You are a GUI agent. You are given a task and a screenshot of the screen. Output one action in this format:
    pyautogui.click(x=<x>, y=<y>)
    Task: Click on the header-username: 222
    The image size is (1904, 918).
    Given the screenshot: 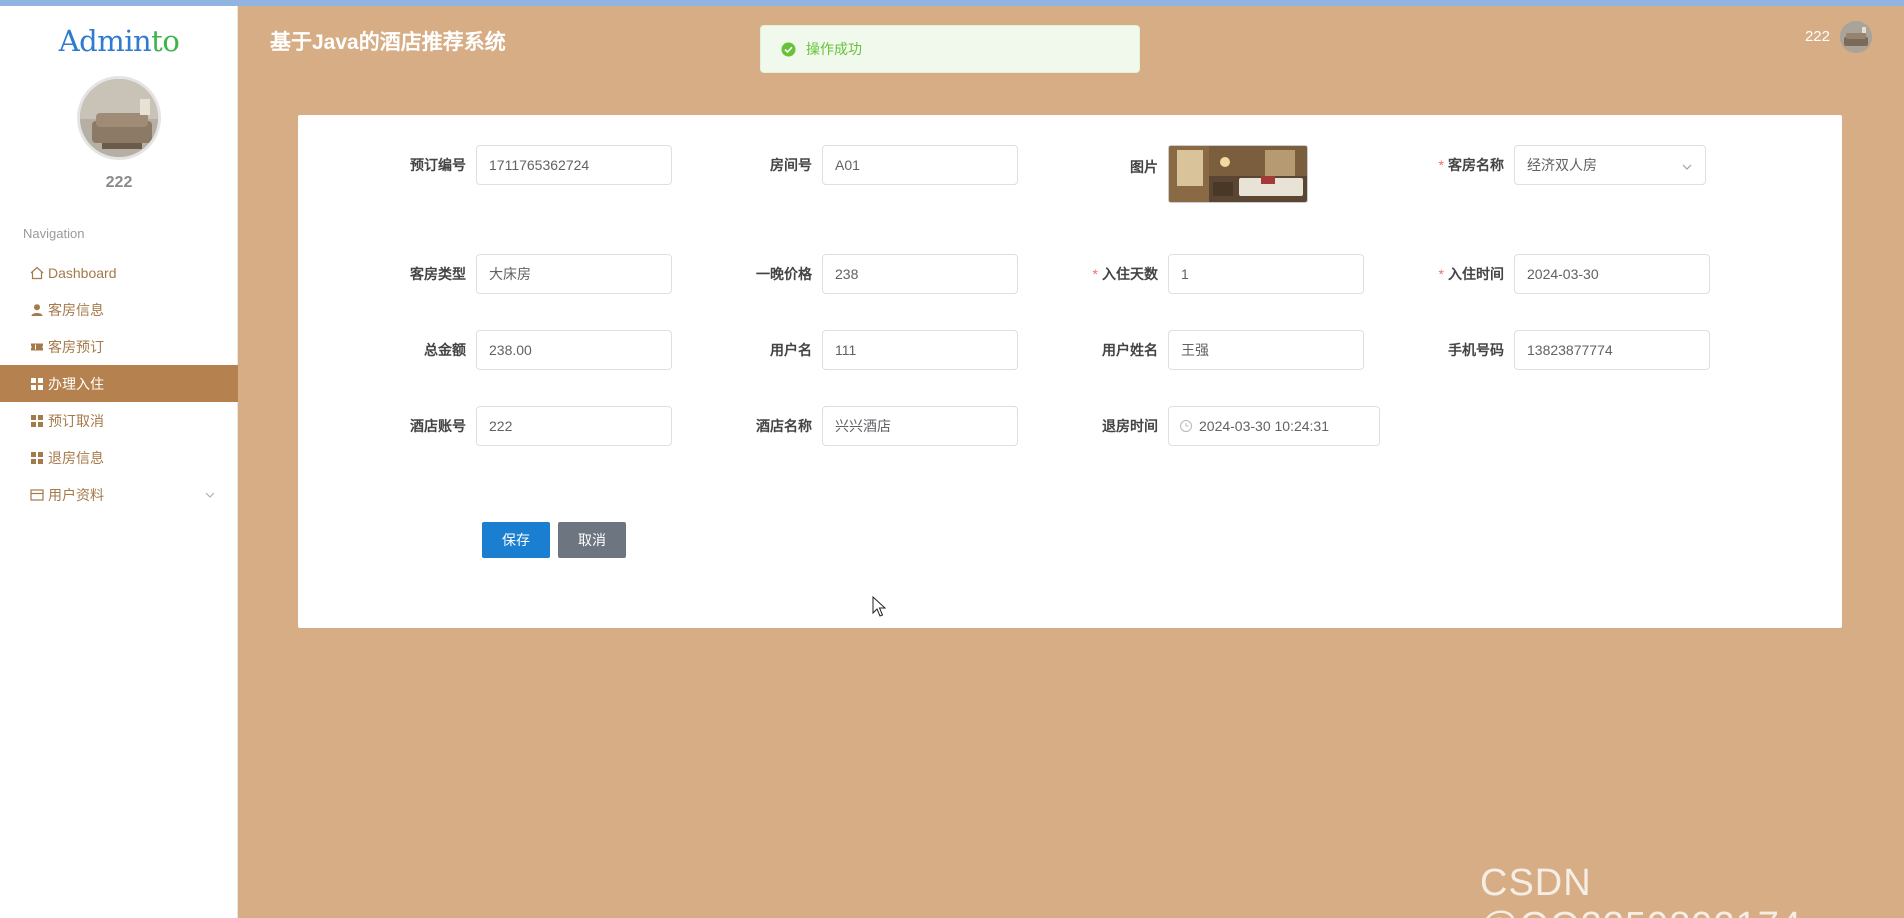 What is the action you would take?
    pyautogui.click(x=1817, y=36)
    